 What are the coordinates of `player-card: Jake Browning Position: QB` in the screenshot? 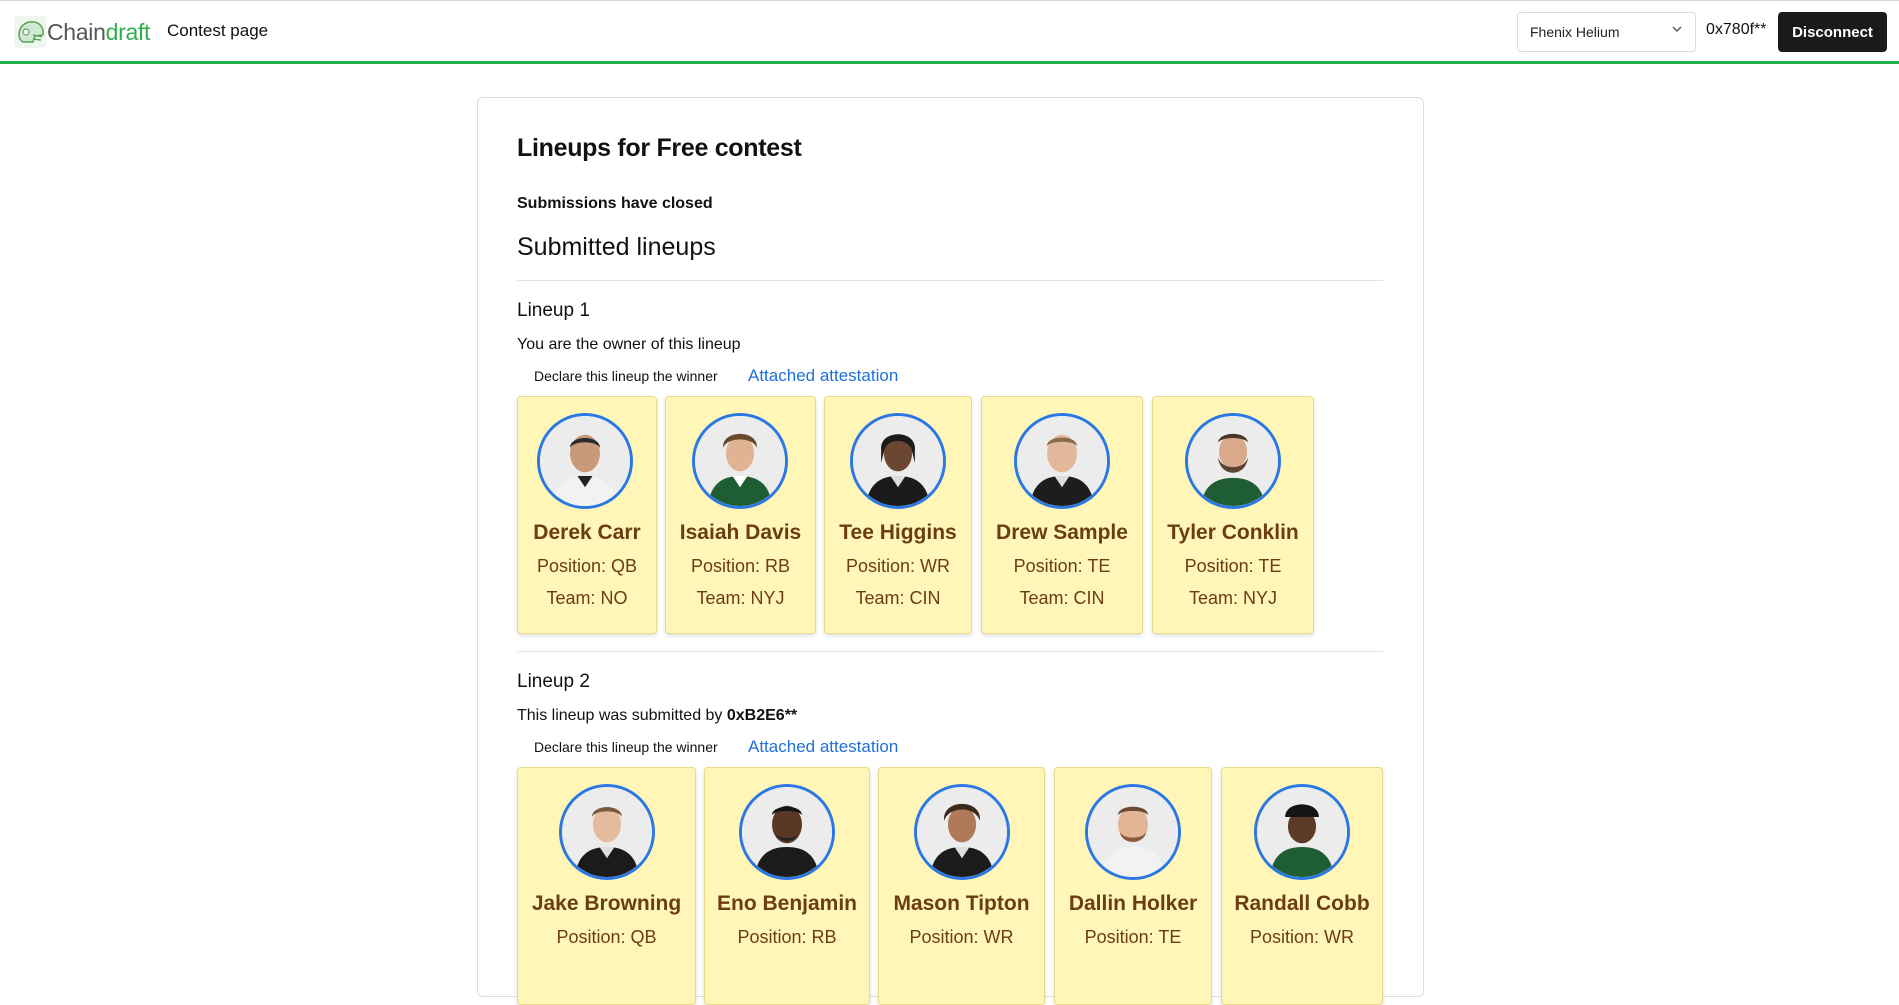 It's located at (606, 886).